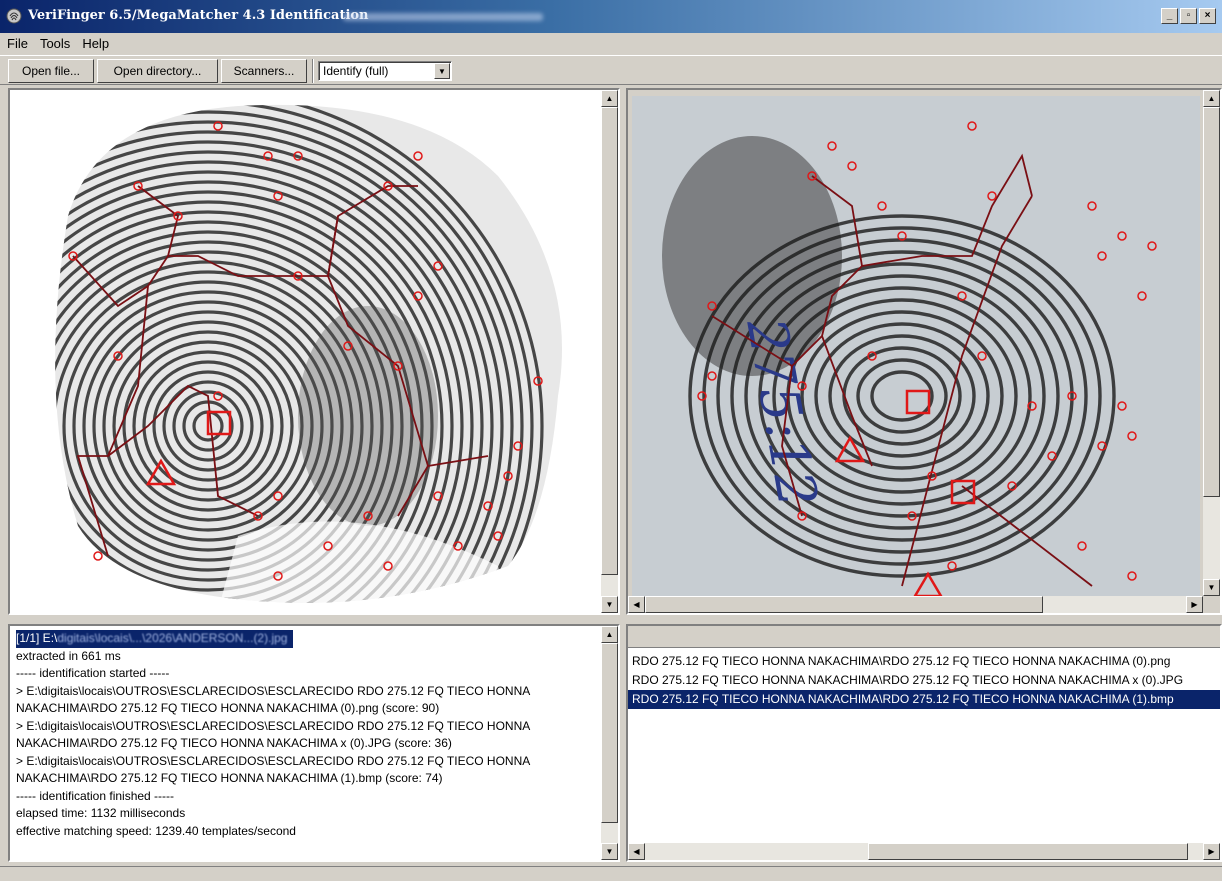 The height and width of the screenshot is (881, 1222). I want to click on menu-file: File, so click(17, 43).